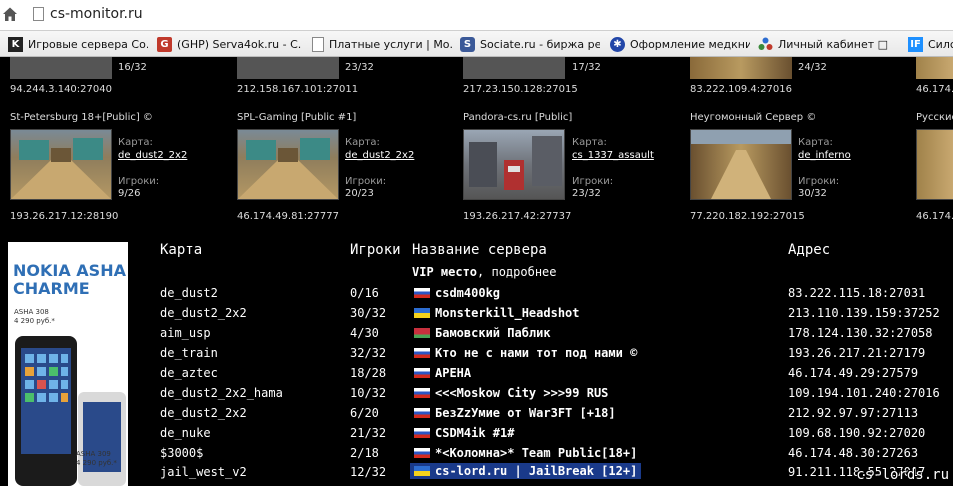 Image resolution: width=953 pixels, height=486 pixels. I want to click on players-value: 24/32, so click(812, 67).